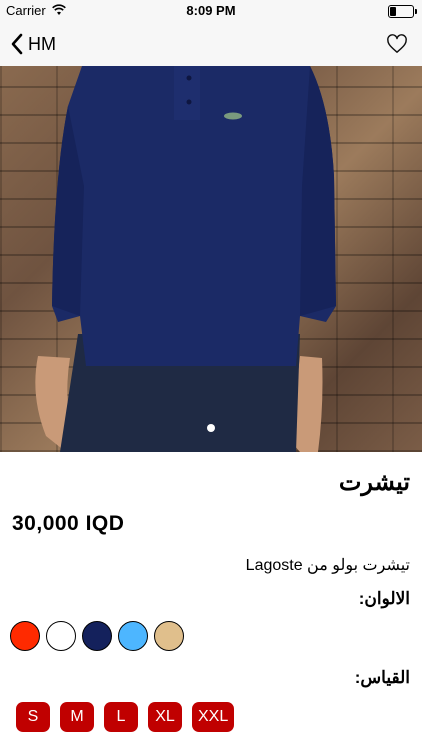  What do you see at coordinates (382, 677) in the screenshot?
I see `sizes-label: القياس:` at bounding box center [382, 677].